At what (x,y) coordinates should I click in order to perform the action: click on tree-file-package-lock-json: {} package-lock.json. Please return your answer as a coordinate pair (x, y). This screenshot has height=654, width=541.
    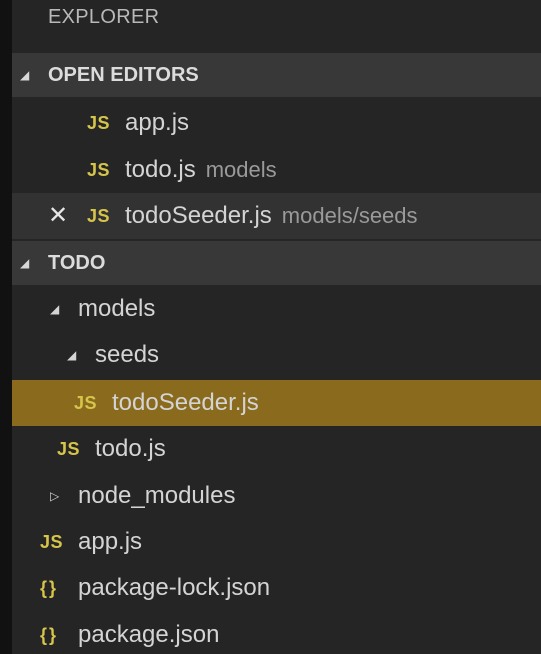
    Looking at the image, I should click on (276, 588).